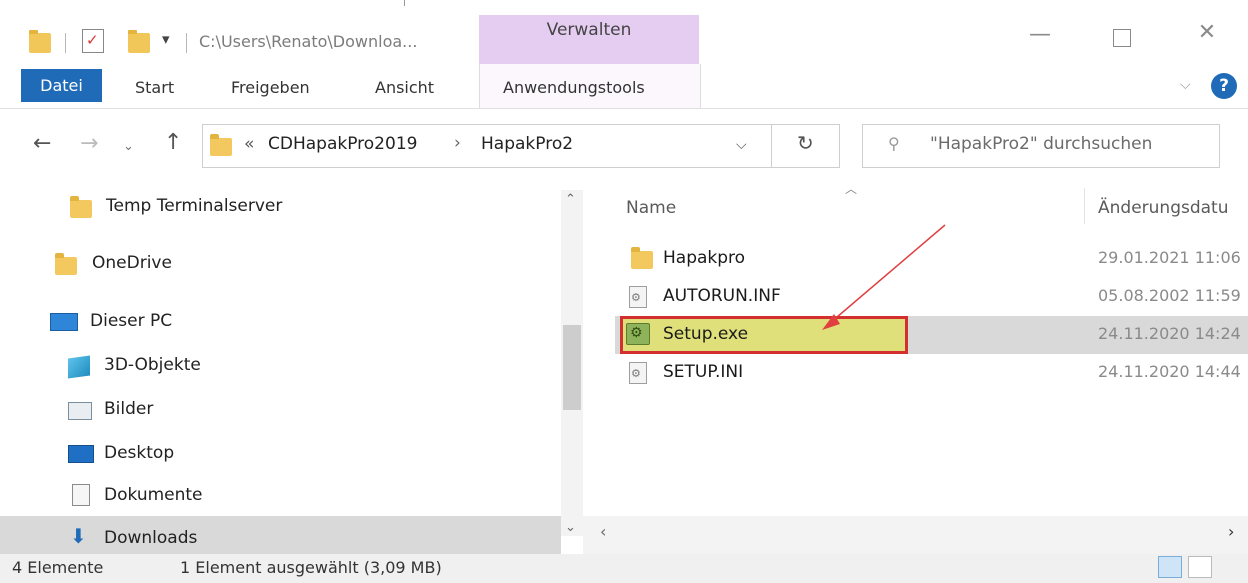 Image resolution: width=1248 pixels, height=583 pixels. I want to click on nav-item-dieser-pc: Dieser PC, so click(131, 321).